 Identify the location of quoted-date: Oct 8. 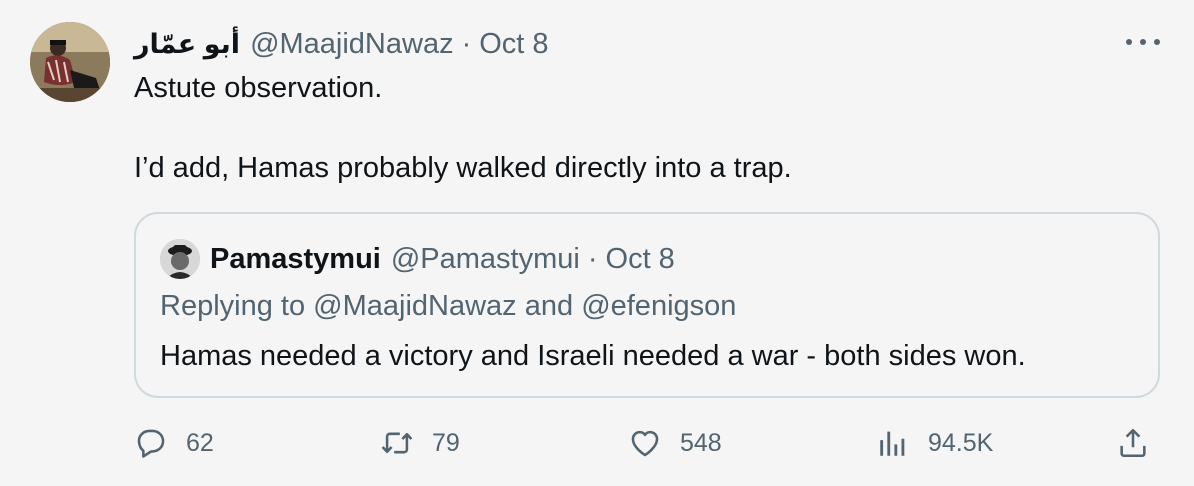
(640, 259).